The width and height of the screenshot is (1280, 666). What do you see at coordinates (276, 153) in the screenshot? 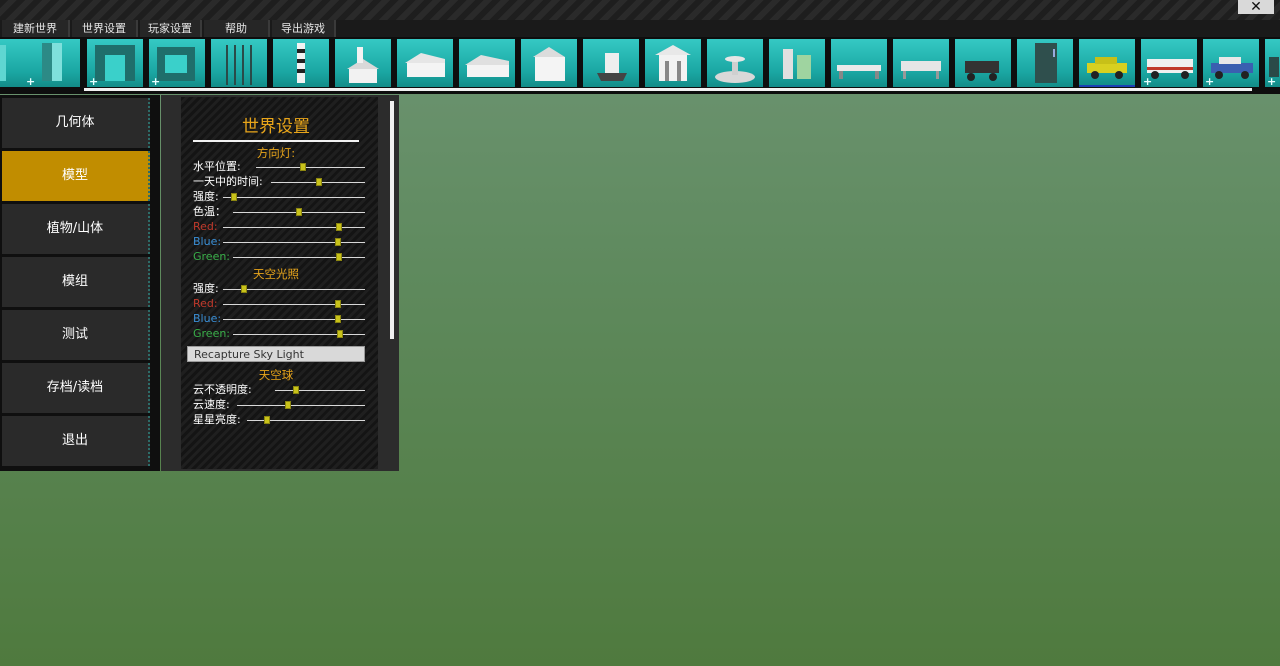
I see `directional-light-heading: 方向灯:` at bounding box center [276, 153].